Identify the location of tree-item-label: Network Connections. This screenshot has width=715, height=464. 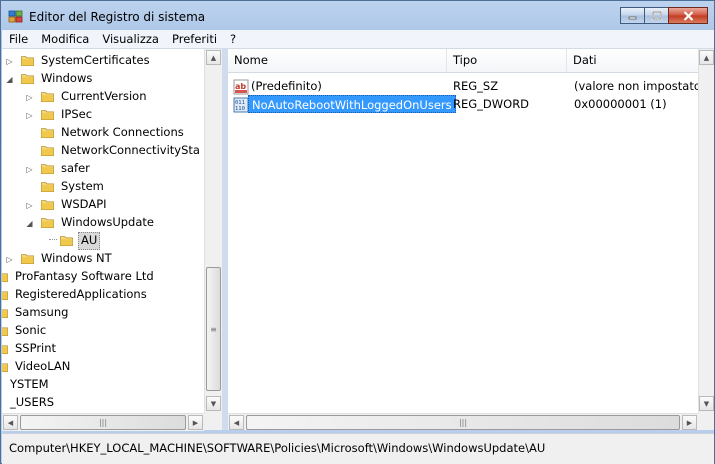
(122, 132).